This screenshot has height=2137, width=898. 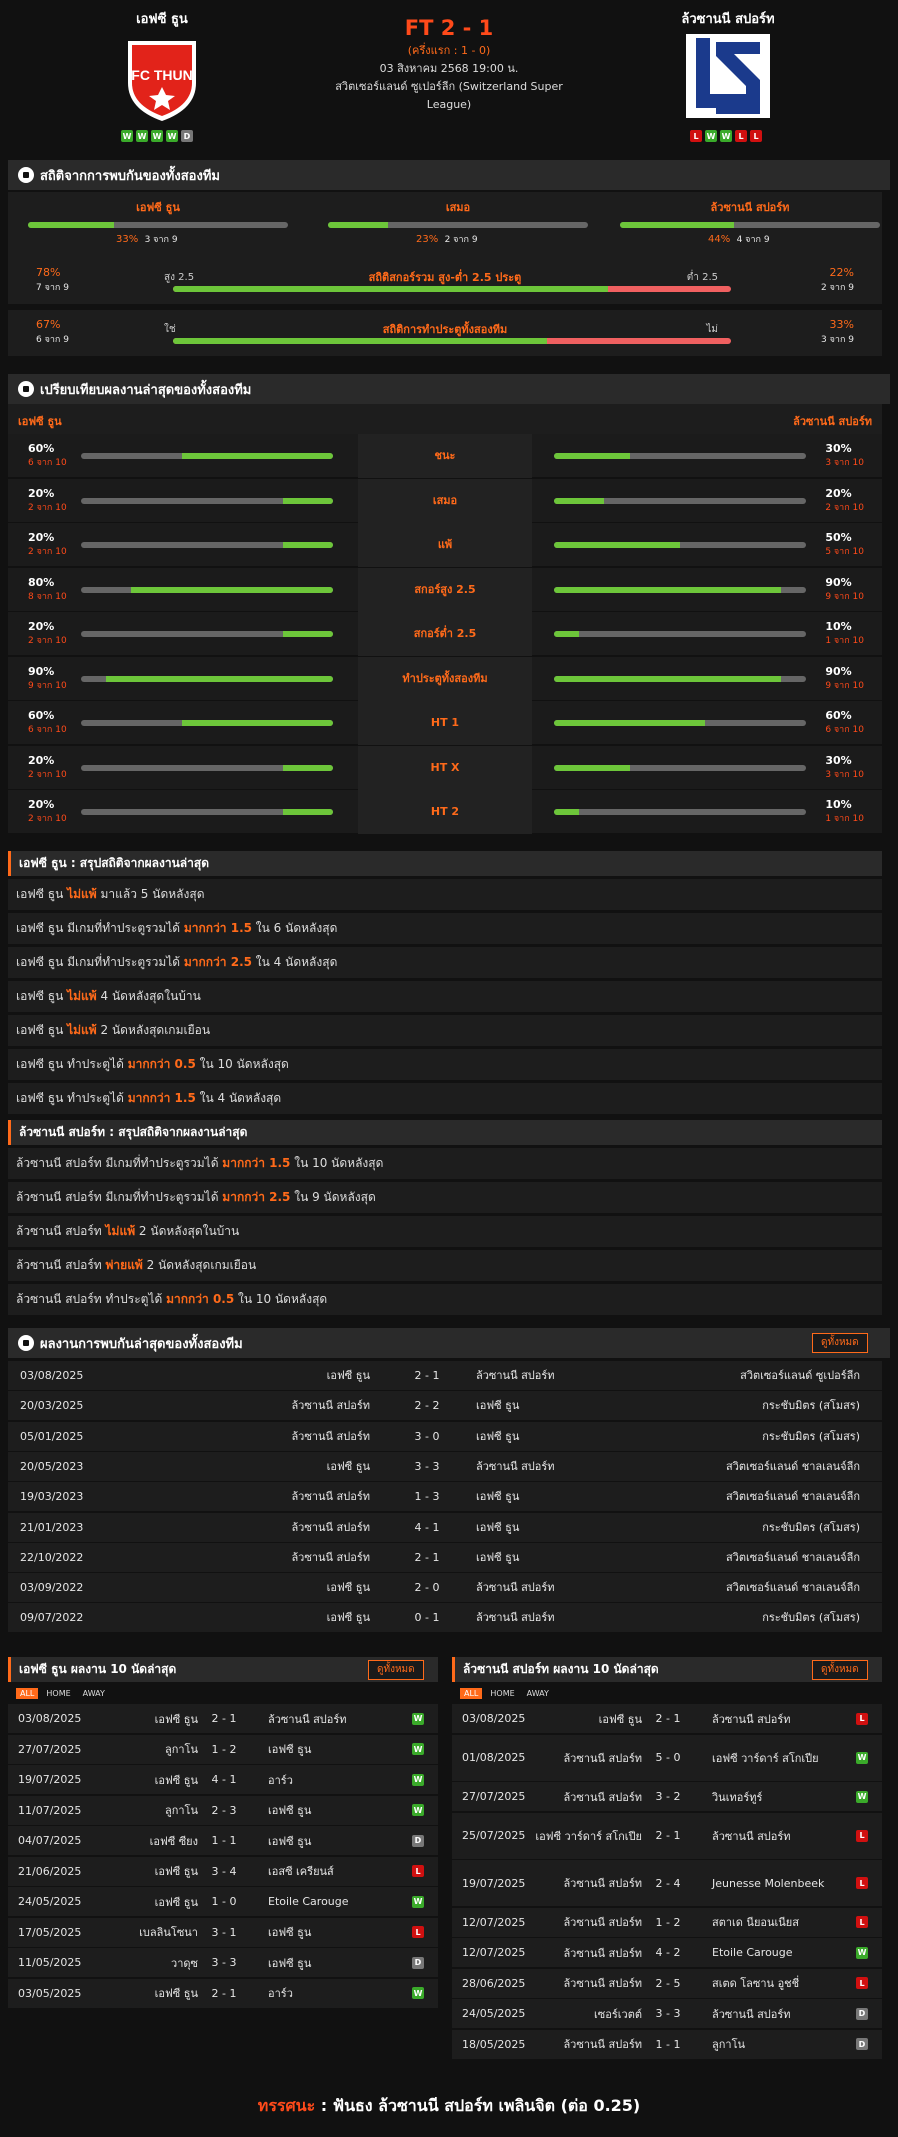 I want to click on h2h-away-col: ล้วซานนี สปอร์ท 44% 4 จาก 9, so click(x=750, y=219).